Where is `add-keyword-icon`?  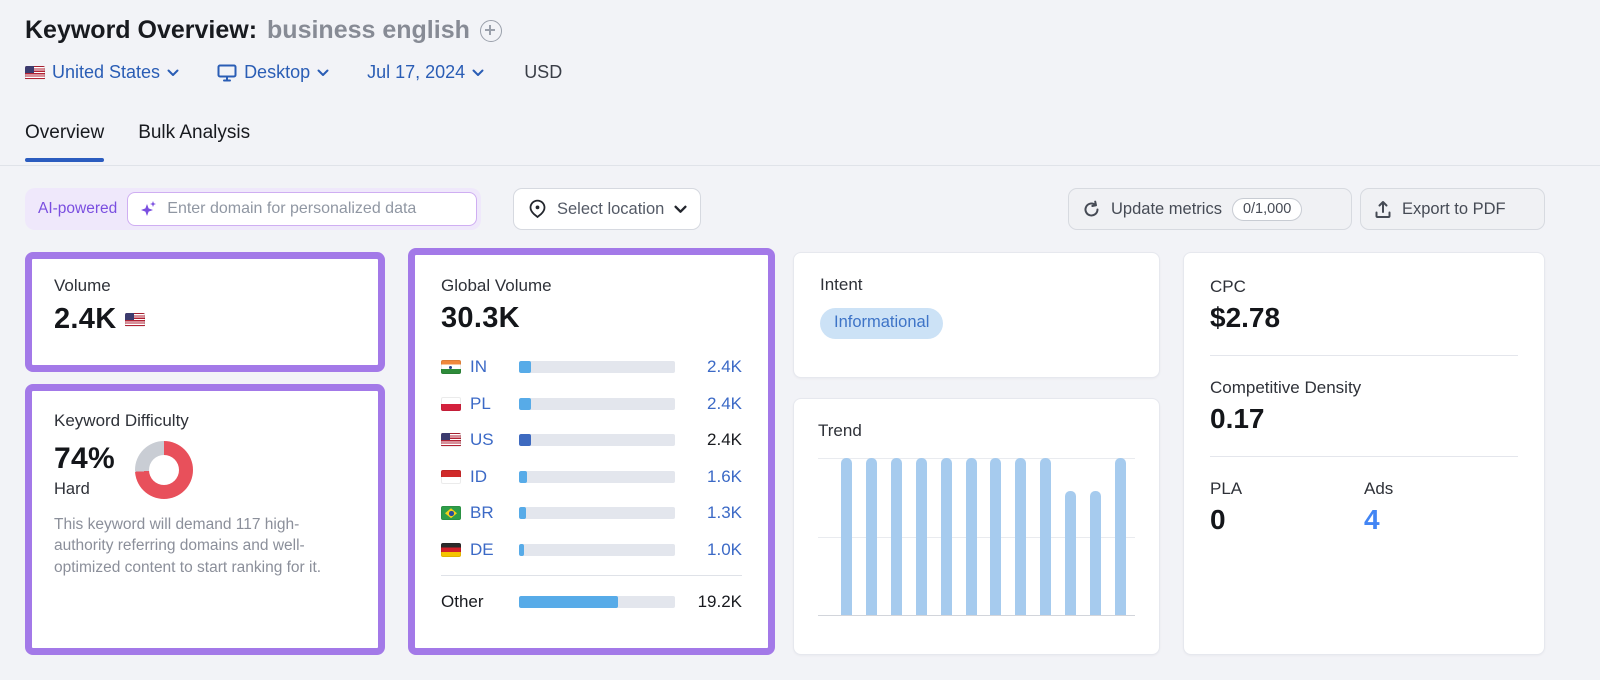
add-keyword-icon is located at coordinates (490, 30).